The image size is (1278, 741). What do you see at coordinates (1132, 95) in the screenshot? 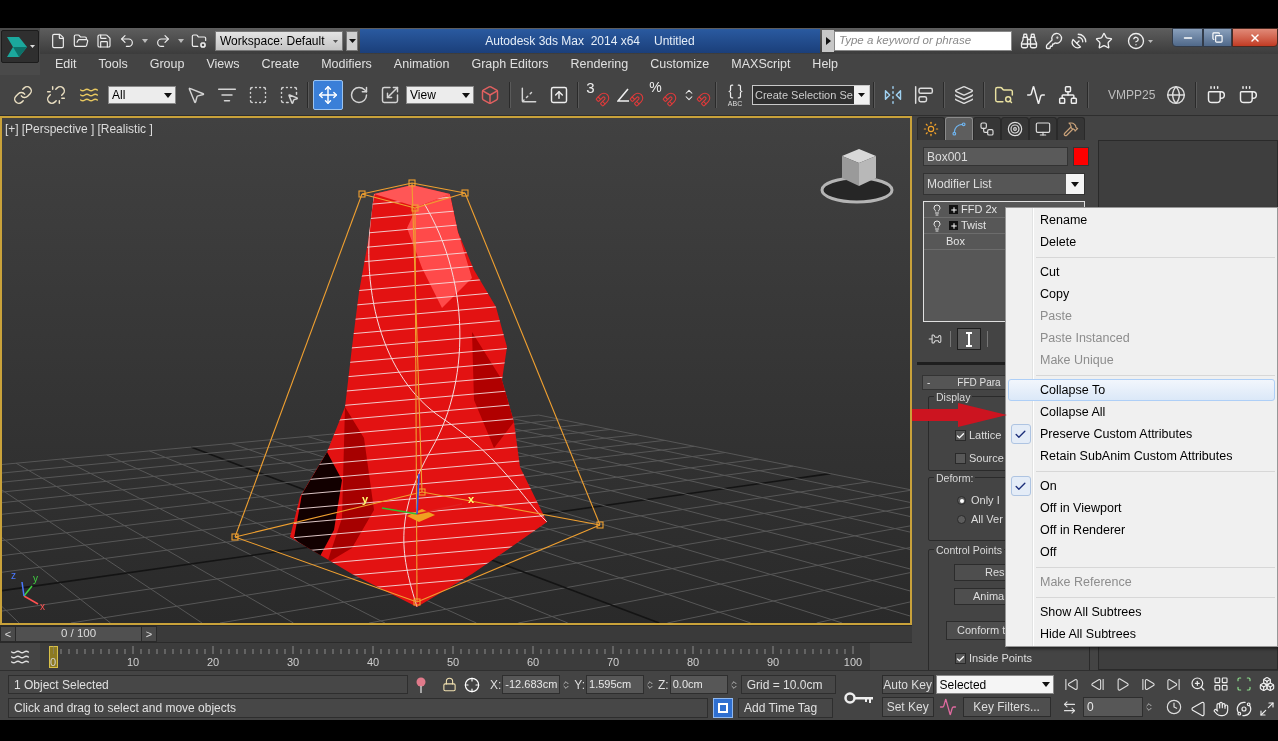
I see `plugin-label: VMPP25` at bounding box center [1132, 95].